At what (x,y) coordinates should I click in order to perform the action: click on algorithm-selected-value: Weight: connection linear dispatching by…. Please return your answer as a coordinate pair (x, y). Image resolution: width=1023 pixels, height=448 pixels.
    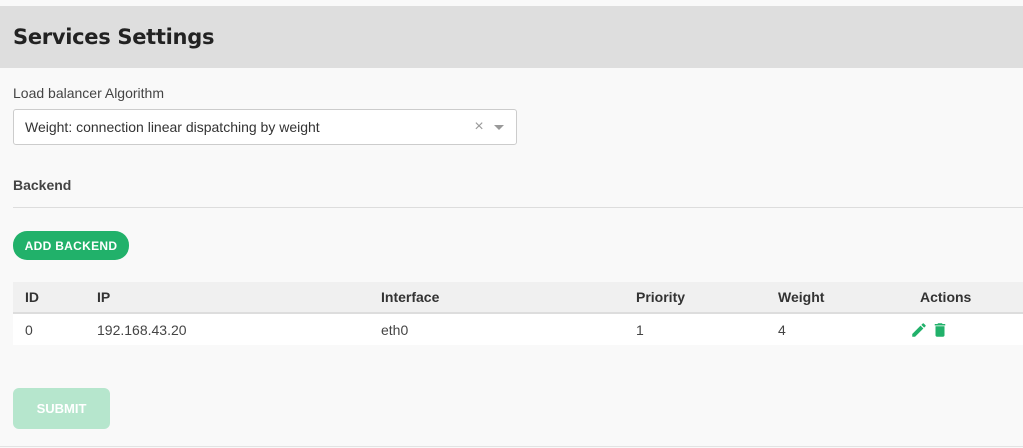
    Looking at the image, I should click on (172, 127).